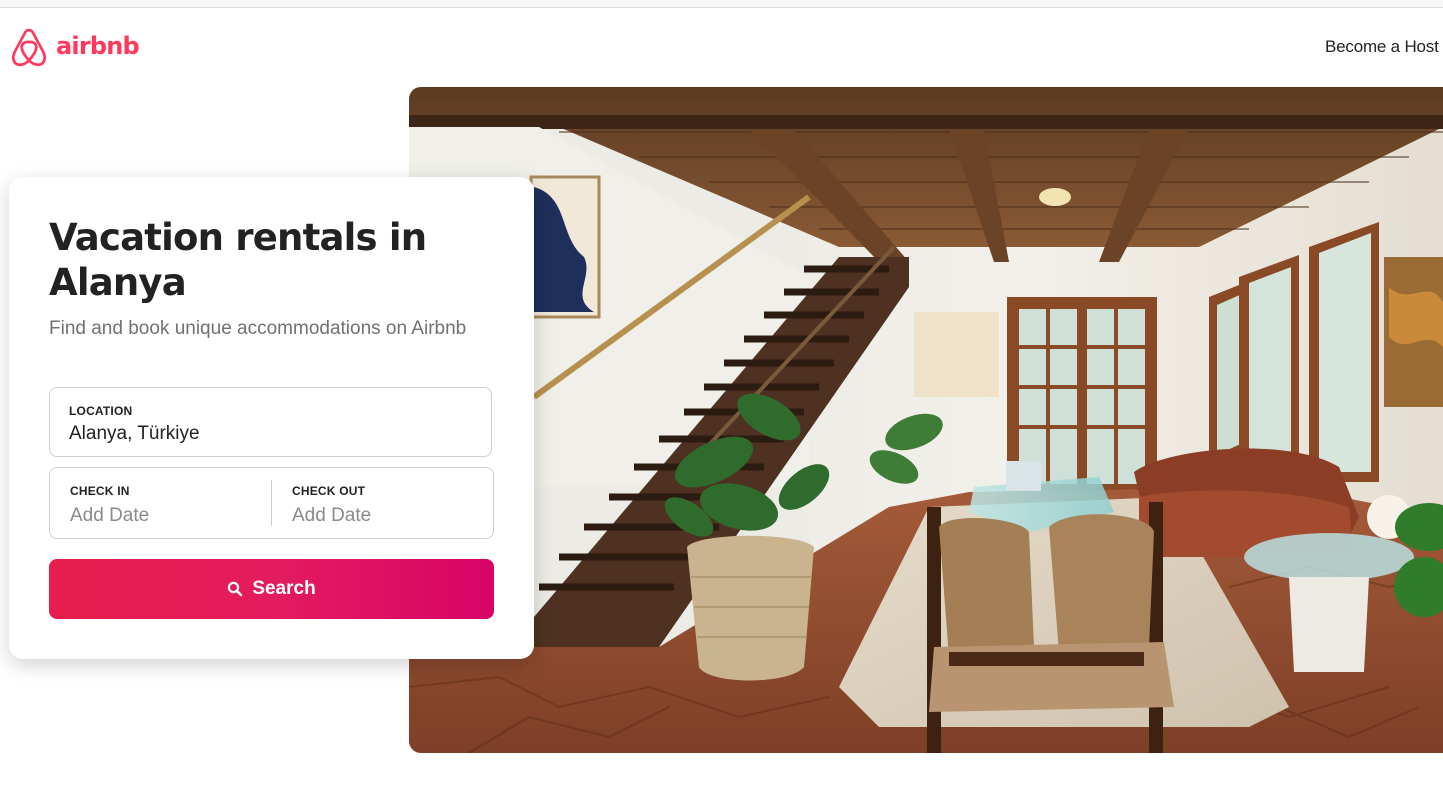 This screenshot has width=1443, height=812. What do you see at coordinates (284, 588) in the screenshot?
I see `search-button-label: Search` at bounding box center [284, 588].